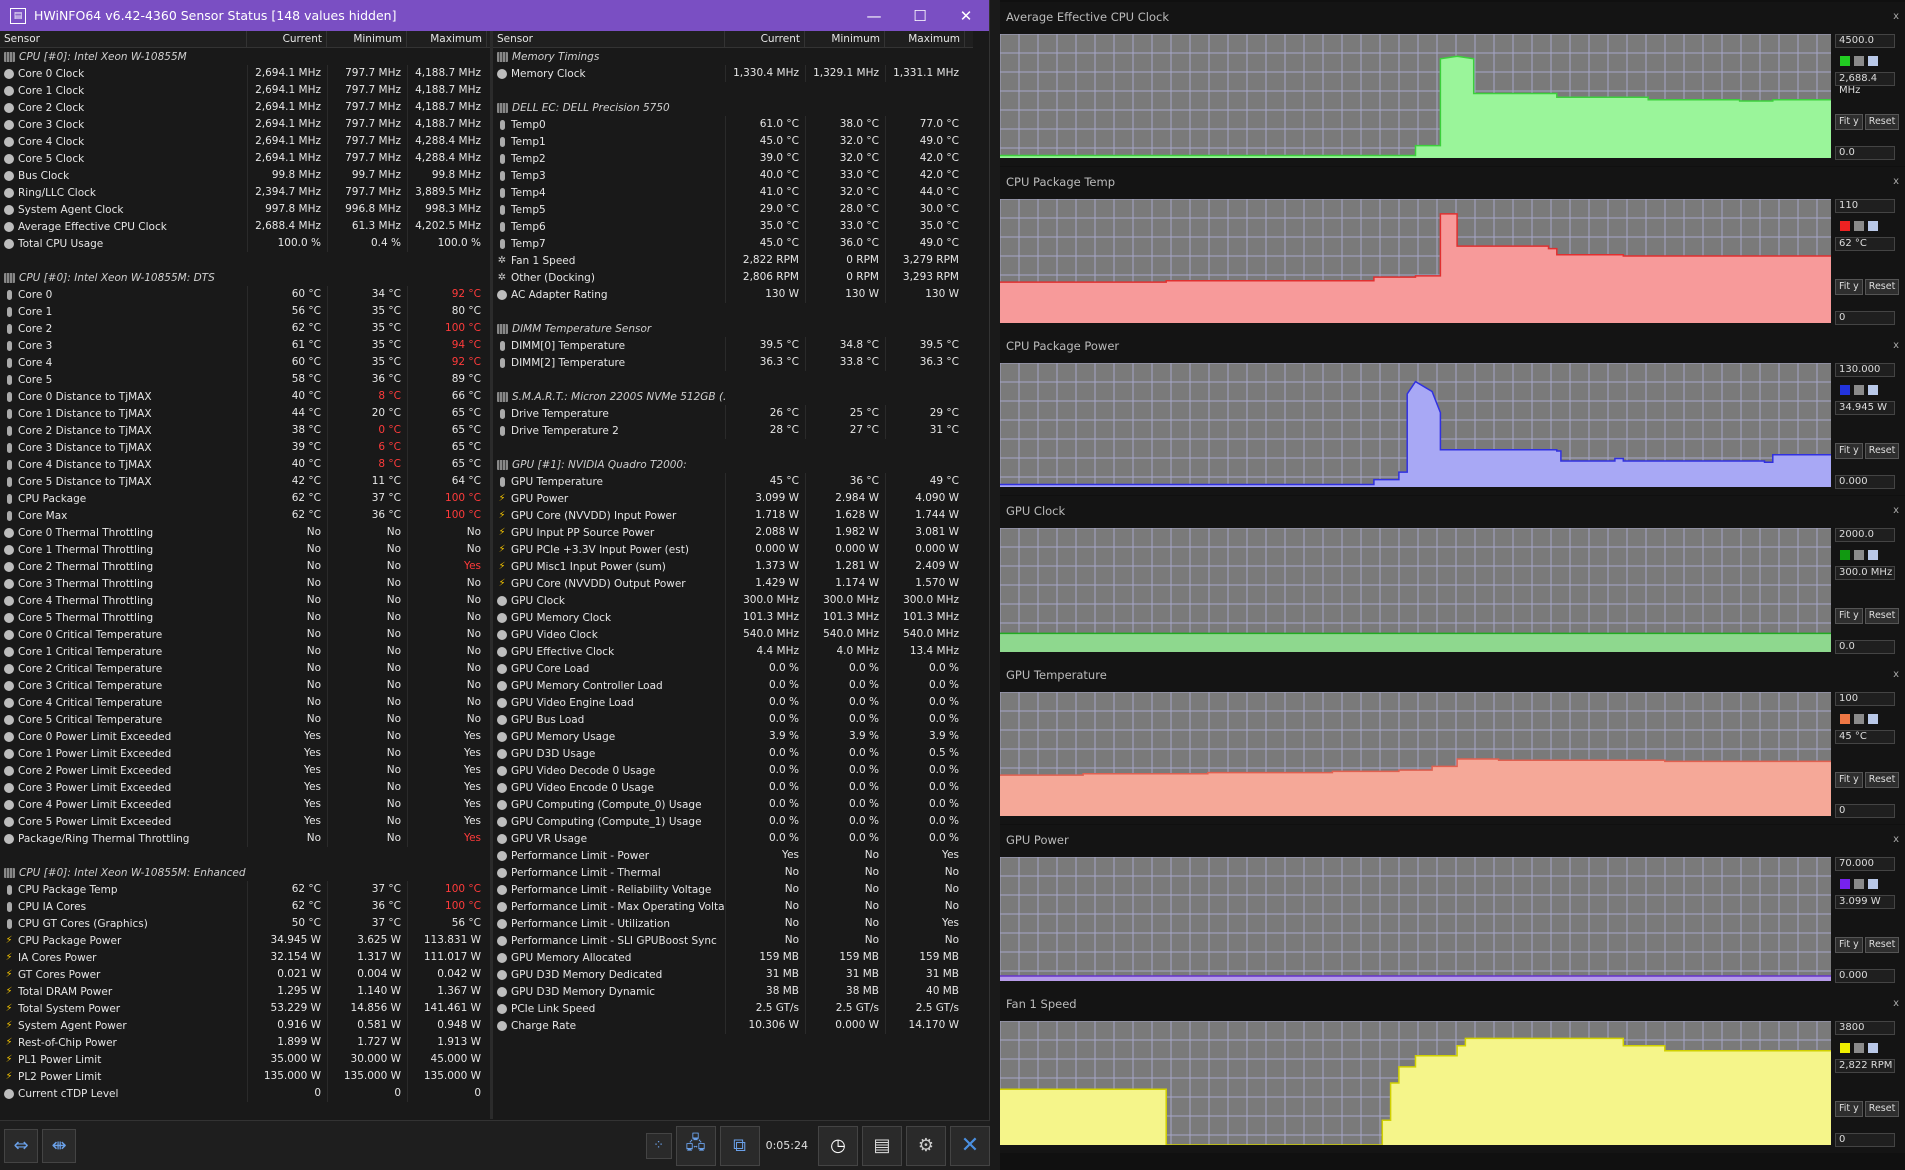  What do you see at coordinates (733, 838) in the screenshot?
I see `sensor-row: GPU VR Usage 0.0 % 0.0 % 0.0 %` at bounding box center [733, 838].